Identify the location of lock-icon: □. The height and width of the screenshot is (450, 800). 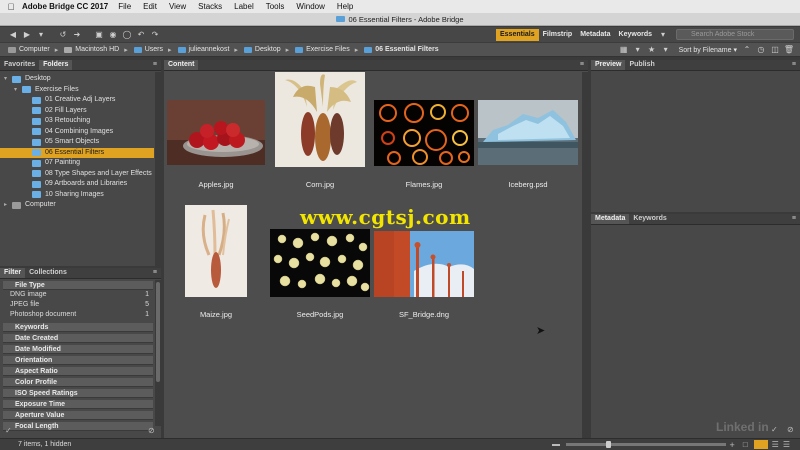
(745, 444).